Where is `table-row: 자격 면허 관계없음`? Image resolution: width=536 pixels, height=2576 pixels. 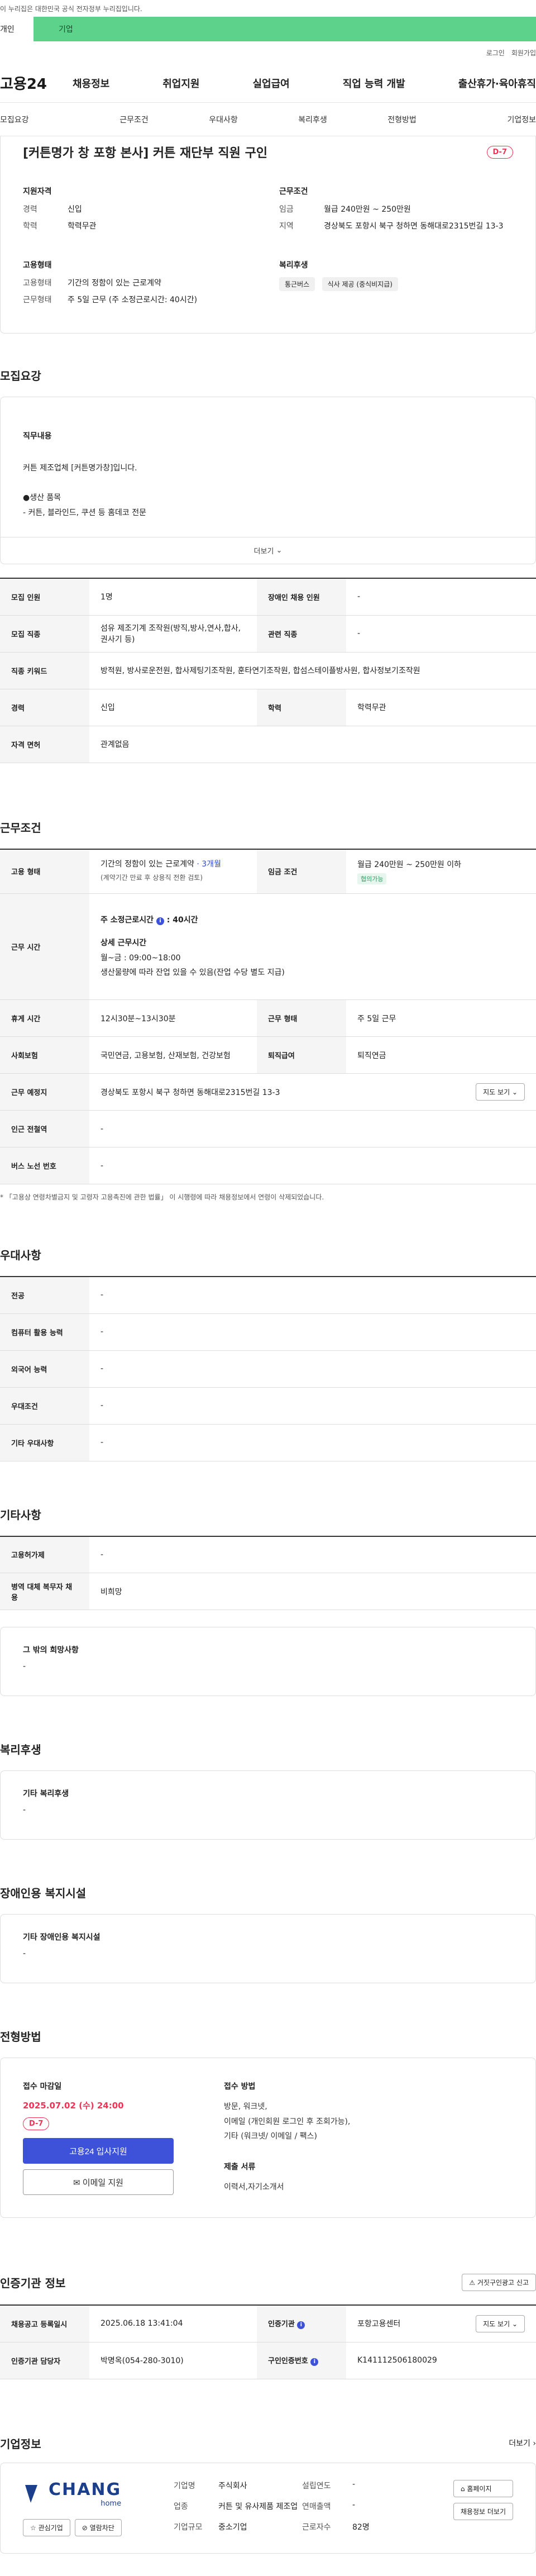
table-row: 자격 면허 관계없음 is located at coordinates (268, 744).